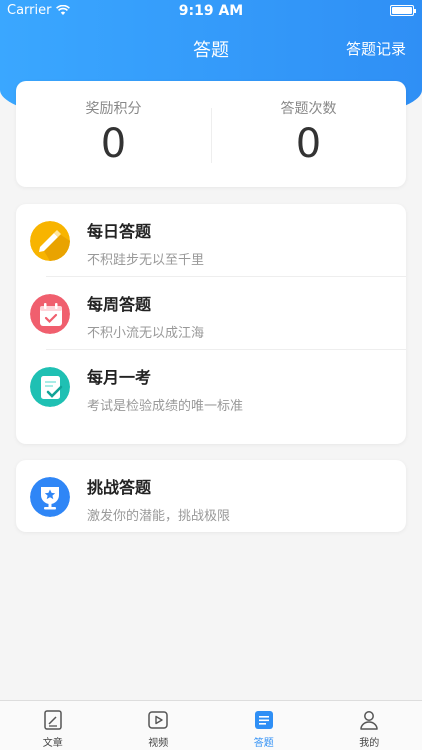 The height and width of the screenshot is (750, 422). What do you see at coordinates (146, 333) in the screenshot?
I see `list-item-subtitle: 不积小流无以成江海` at bounding box center [146, 333].